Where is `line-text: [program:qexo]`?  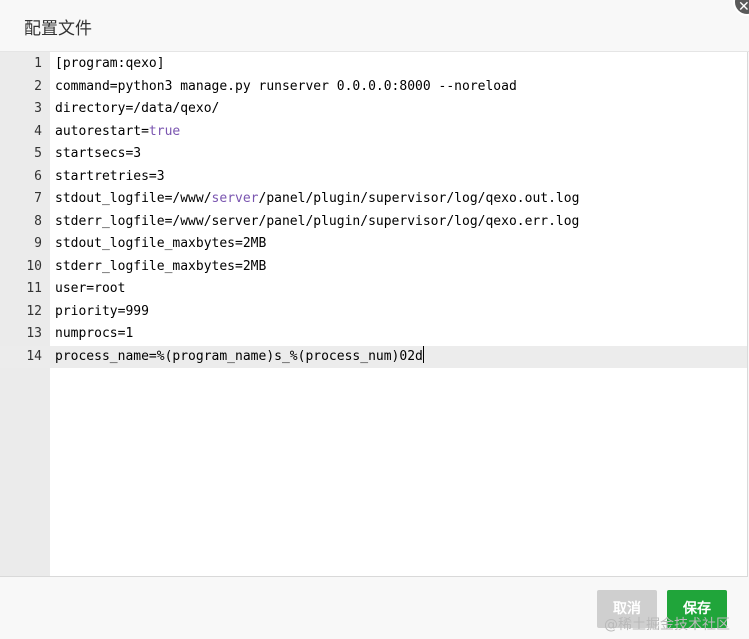
line-text: [program:qexo] is located at coordinates (110, 63).